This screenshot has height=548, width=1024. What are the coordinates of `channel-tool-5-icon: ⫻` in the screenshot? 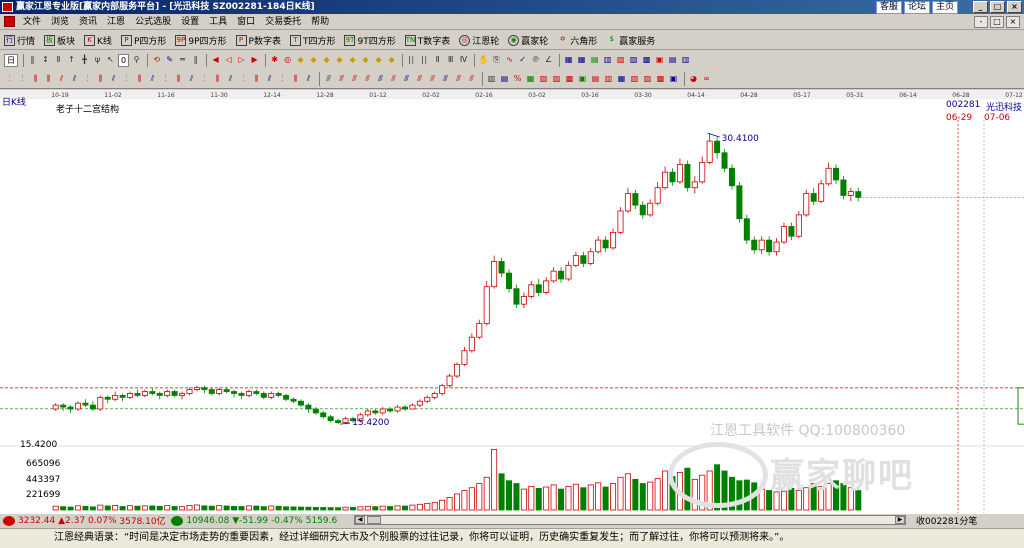 It's located at (380, 78).